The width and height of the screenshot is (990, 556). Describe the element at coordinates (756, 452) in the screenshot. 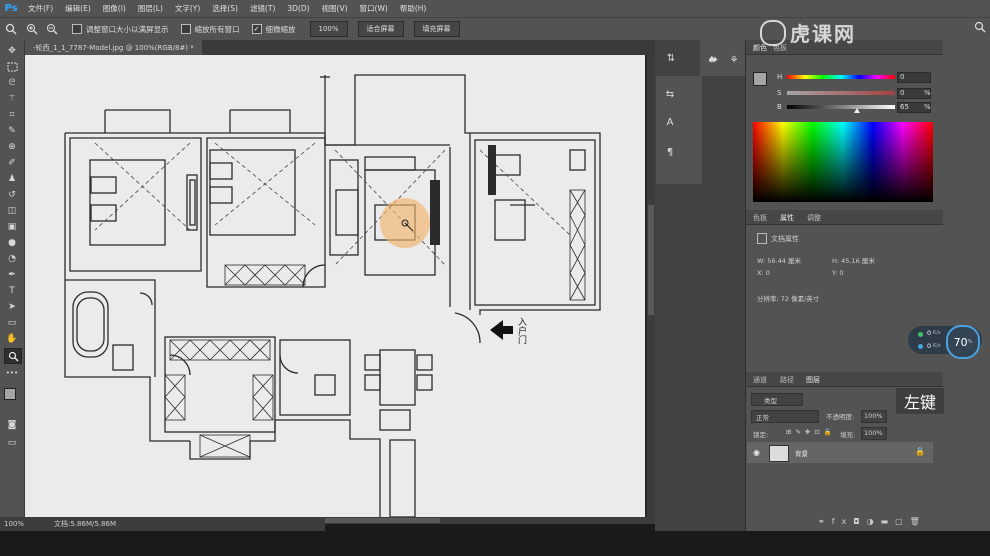

I see `eye-icon: ◉` at that location.